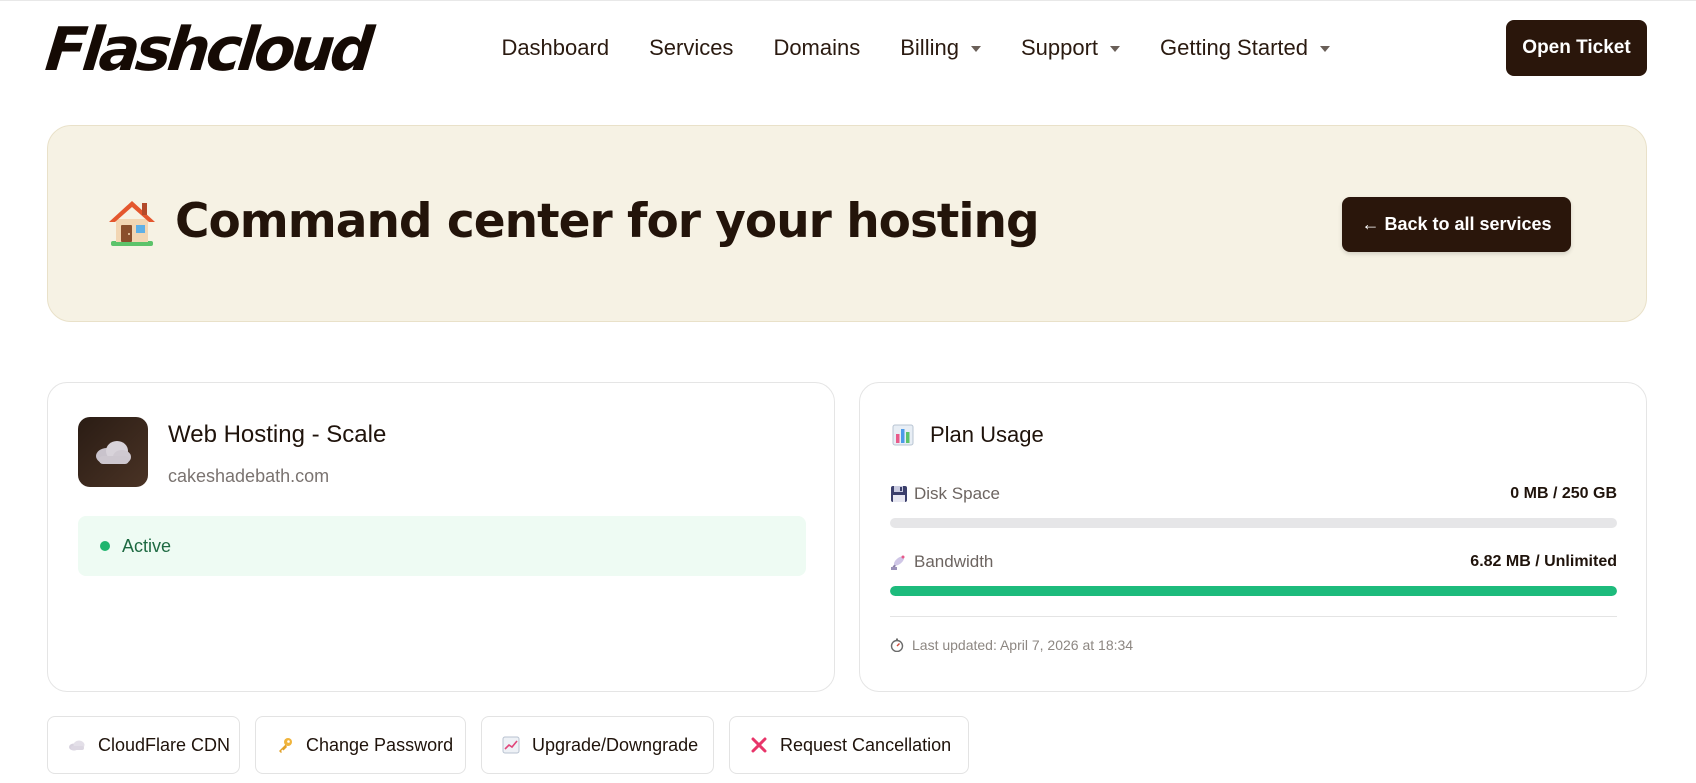  Describe the element at coordinates (903, 435) in the screenshot. I see `bar-chart-icon` at that location.